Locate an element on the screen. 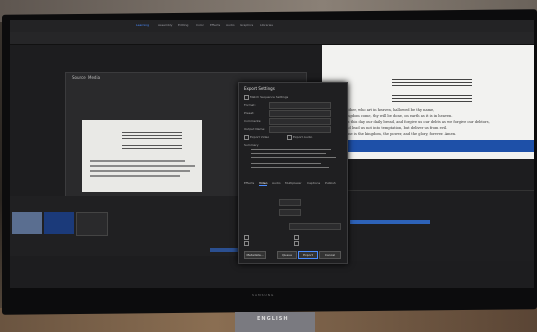  workspace-tab-audio: Audio is located at coordinates (230, 25).